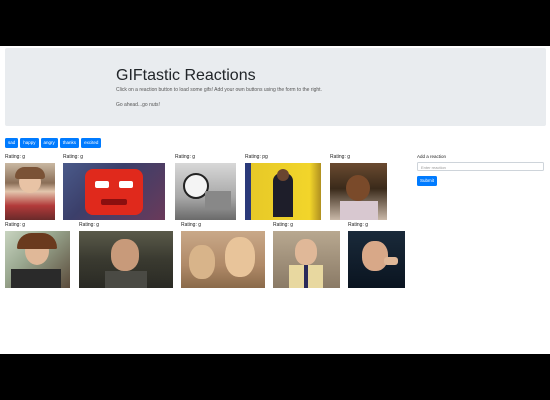 This screenshot has width=550, height=400. I want to click on gif-image-man-yellow-door, so click(283, 191).